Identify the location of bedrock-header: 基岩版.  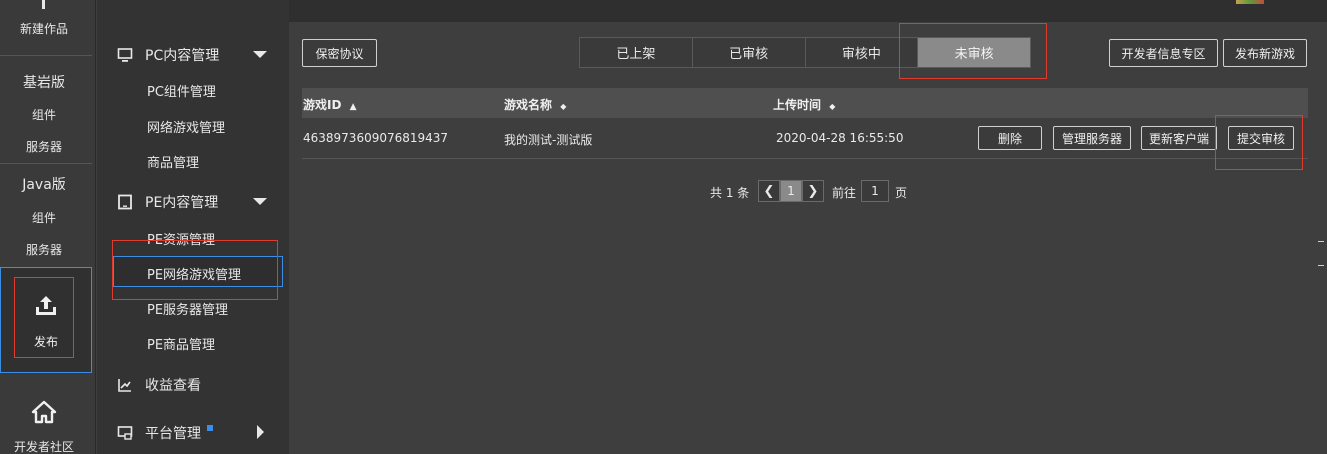
(44, 83).